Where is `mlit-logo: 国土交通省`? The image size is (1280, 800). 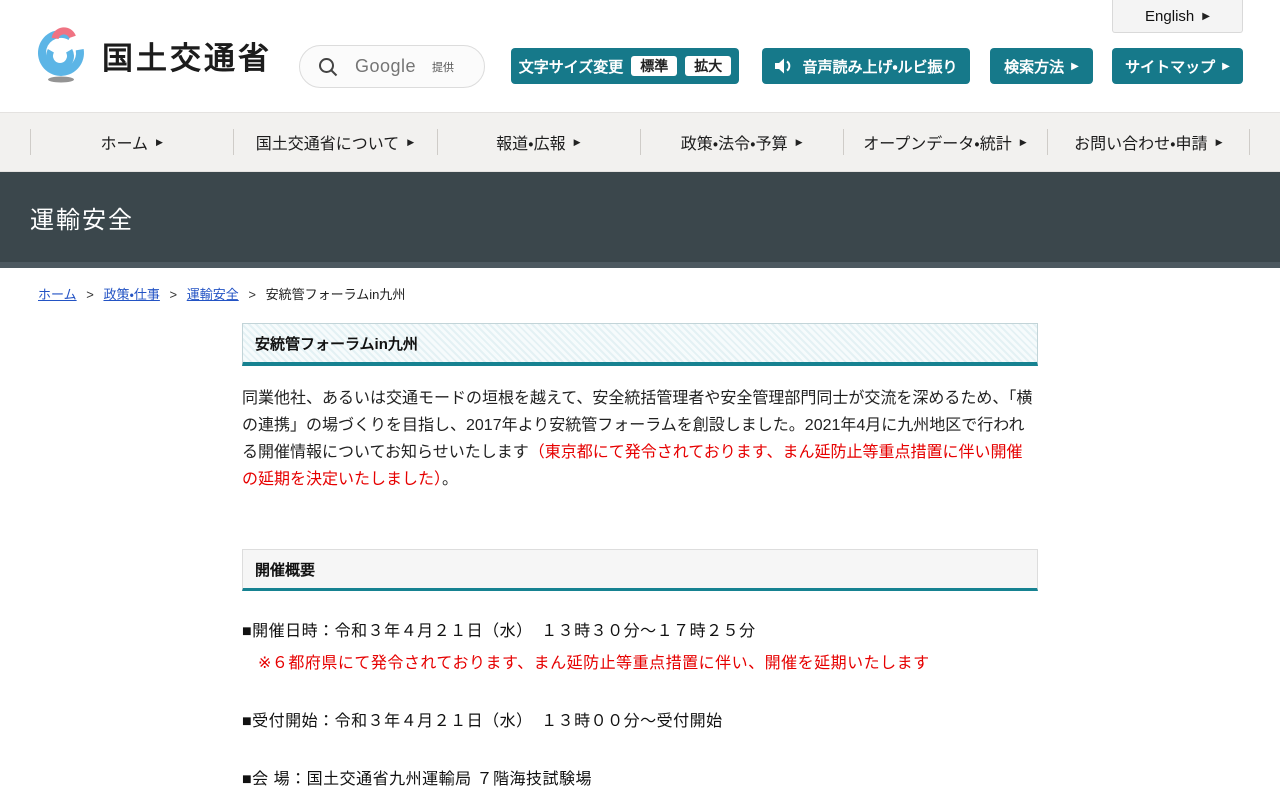
mlit-logo: 国土交通省 is located at coordinates (153, 55).